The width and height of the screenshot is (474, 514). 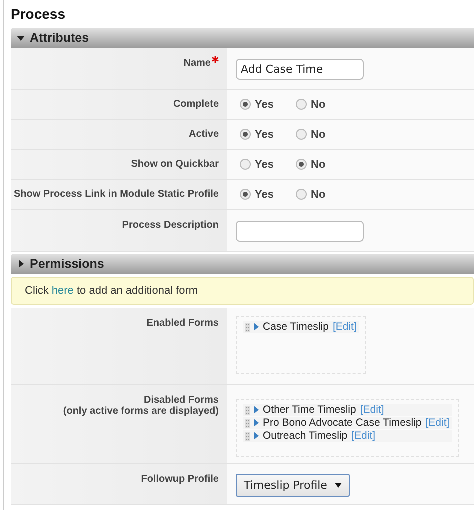 I want to click on section-header: Permissions, so click(x=242, y=264).